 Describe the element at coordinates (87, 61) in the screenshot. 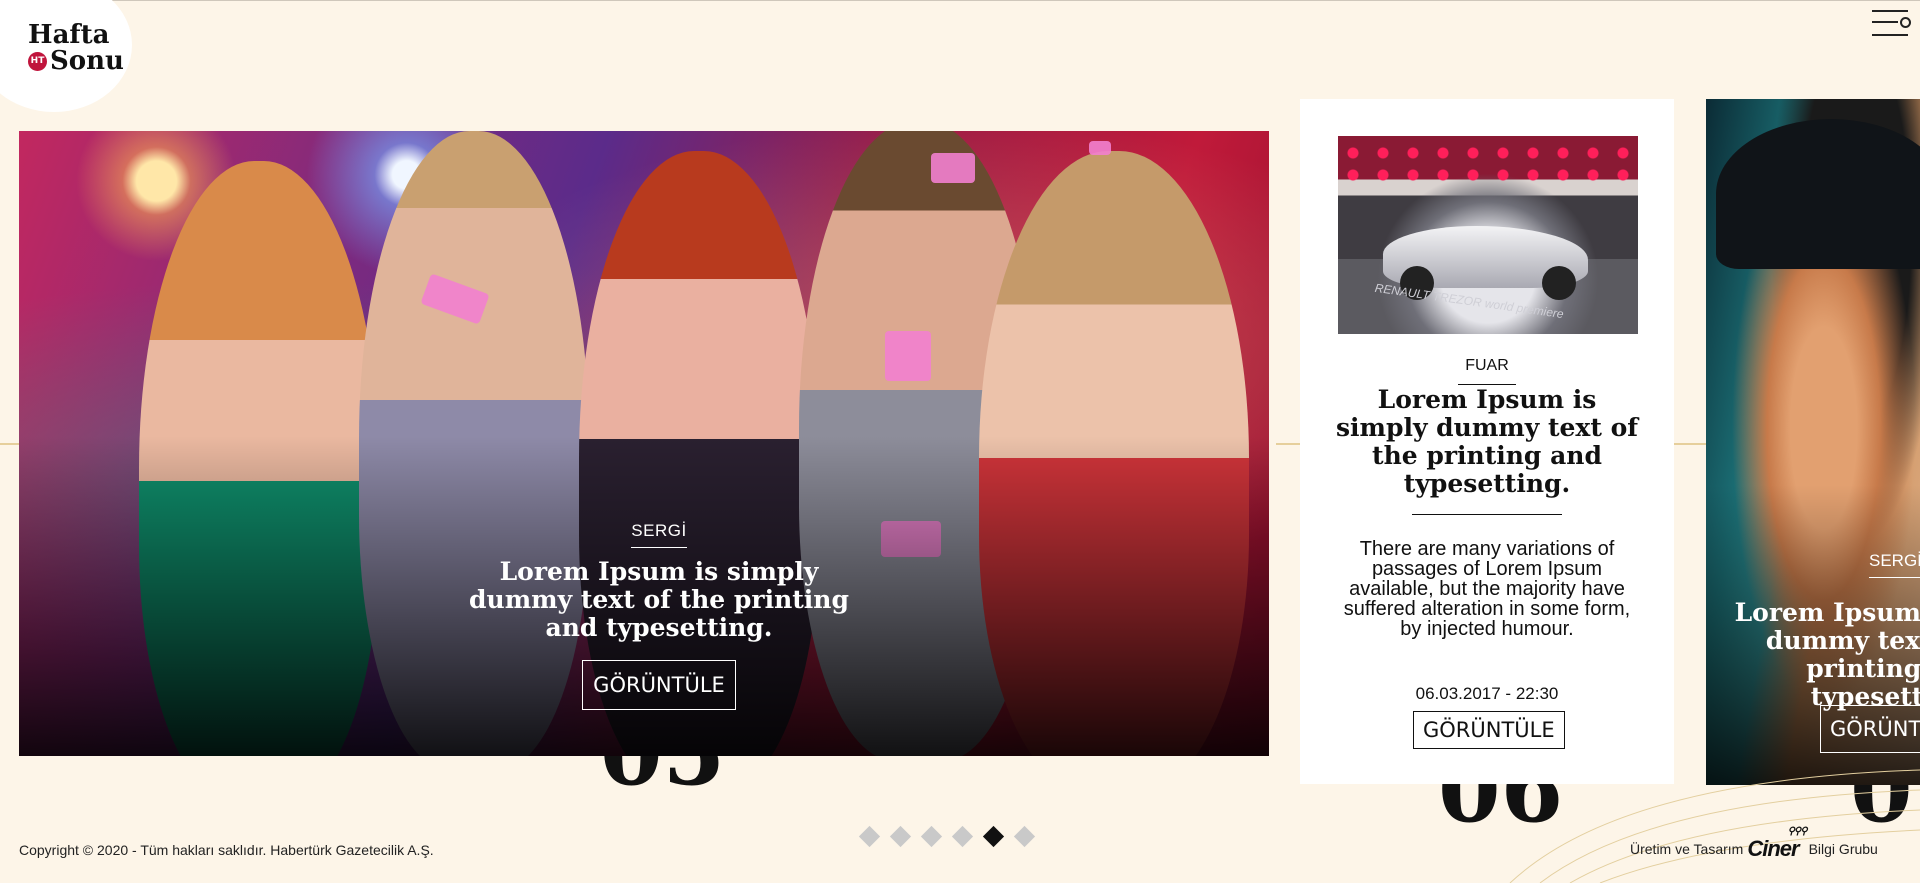

I see `logo-line-2: Sonu` at that location.